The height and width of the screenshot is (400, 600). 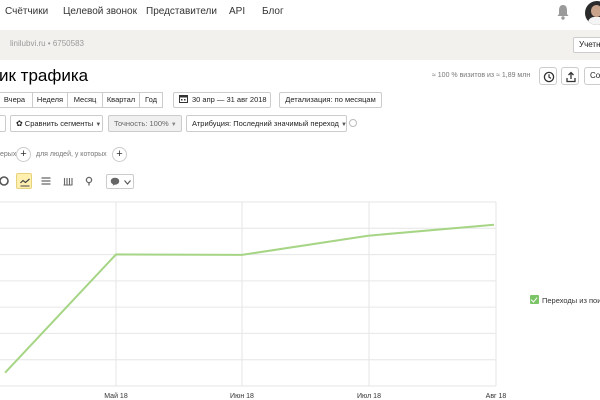 I want to click on period-week-button: Неделя, so click(x=50, y=100).